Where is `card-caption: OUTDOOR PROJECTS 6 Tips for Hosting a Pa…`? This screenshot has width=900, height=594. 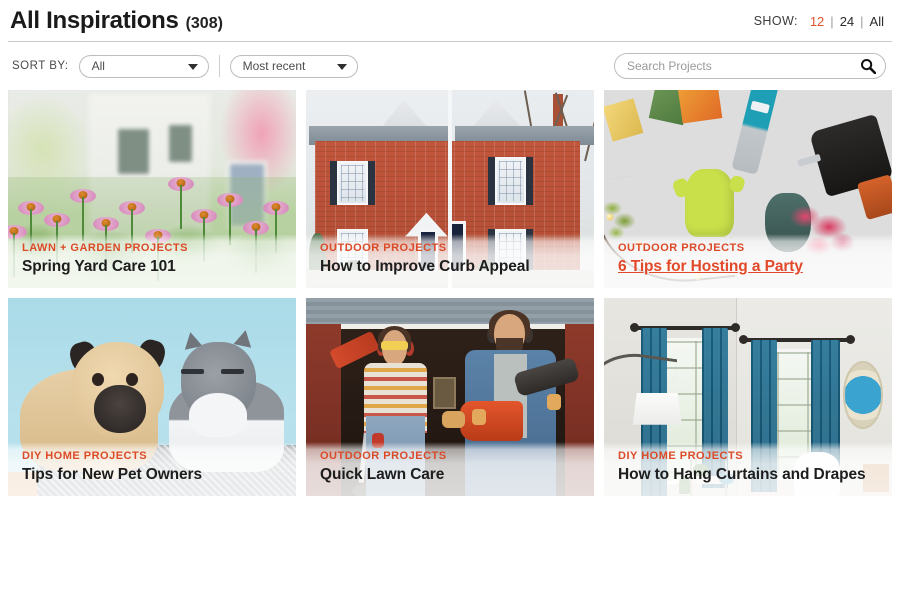 card-caption: OUTDOOR PROJECTS 6 Tips for Hosting a Pa… is located at coordinates (748, 261).